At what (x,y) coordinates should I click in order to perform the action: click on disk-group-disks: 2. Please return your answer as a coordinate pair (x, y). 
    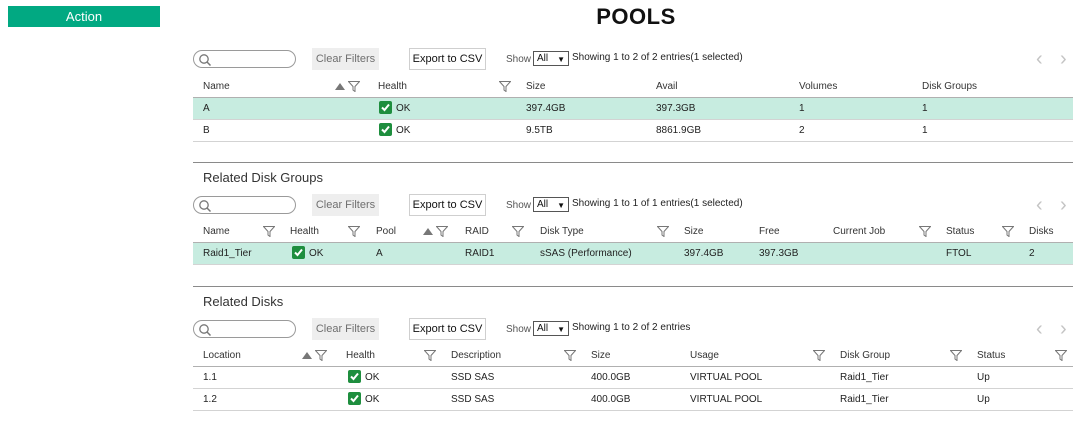
    Looking at the image, I should click on (1032, 253).